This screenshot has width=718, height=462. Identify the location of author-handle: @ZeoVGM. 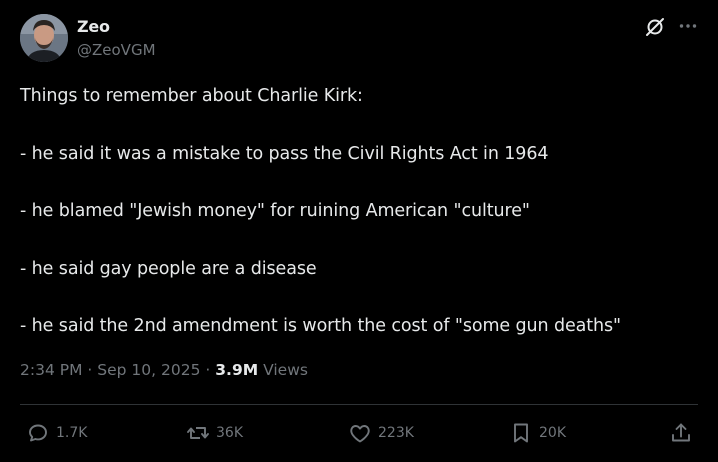
(116, 50).